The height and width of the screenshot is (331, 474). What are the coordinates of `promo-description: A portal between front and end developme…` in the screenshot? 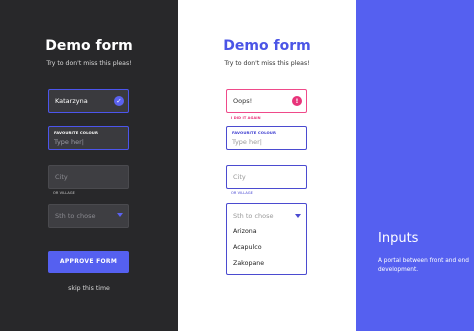 It's located at (423, 266).